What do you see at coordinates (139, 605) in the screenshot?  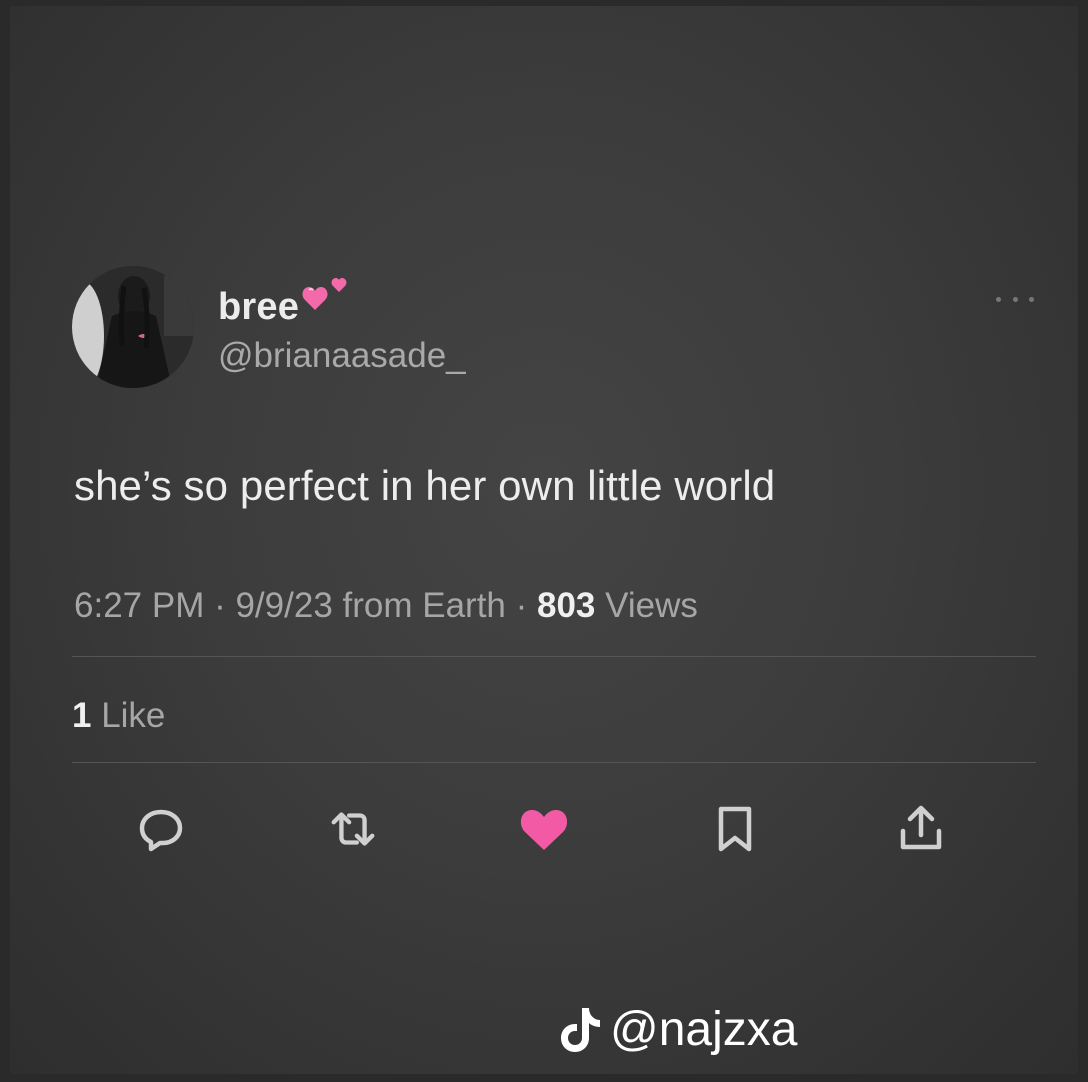 I see `tweet-time: 6:27 PM` at bounding box center [139, 605].